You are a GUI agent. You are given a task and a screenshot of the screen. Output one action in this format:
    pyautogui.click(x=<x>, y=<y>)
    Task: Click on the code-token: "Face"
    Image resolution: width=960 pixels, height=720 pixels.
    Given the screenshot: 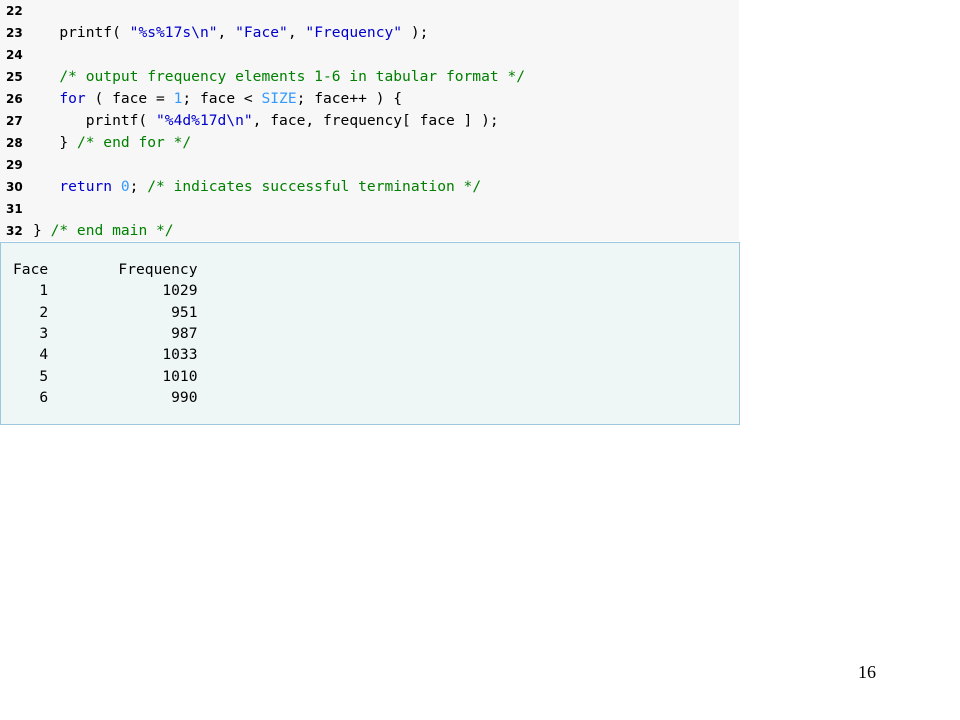 What is the action you would take?
    pyautogui.click(x=261, y=32)
    